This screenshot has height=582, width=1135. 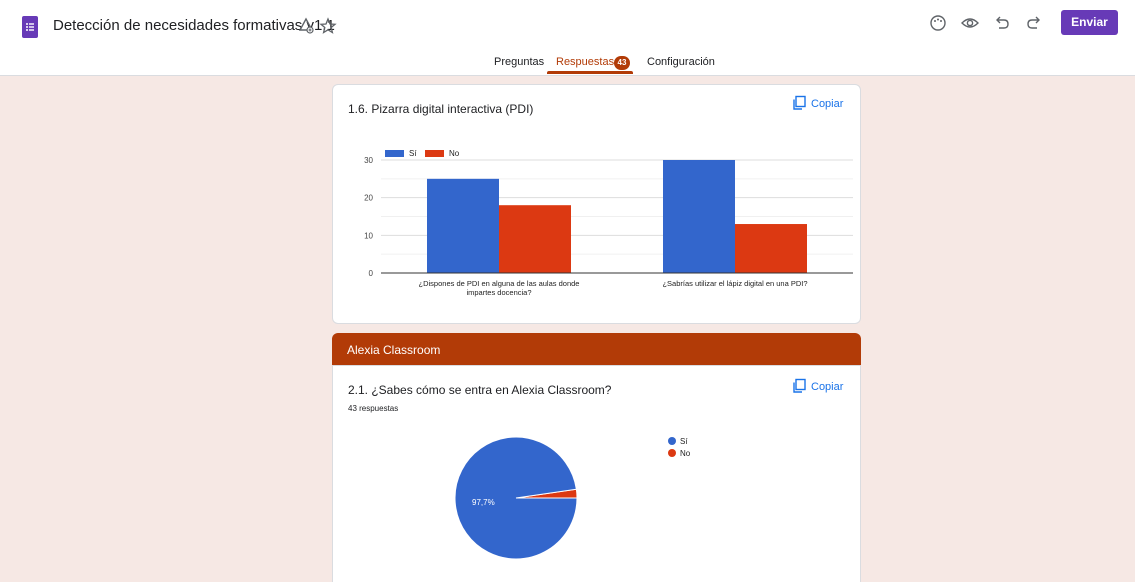 What do you see at coordinates (194, 25) in the screenshot?
I see `form-title: Detección de necesidades formativas v1.1` at bounding box center [194, 25].